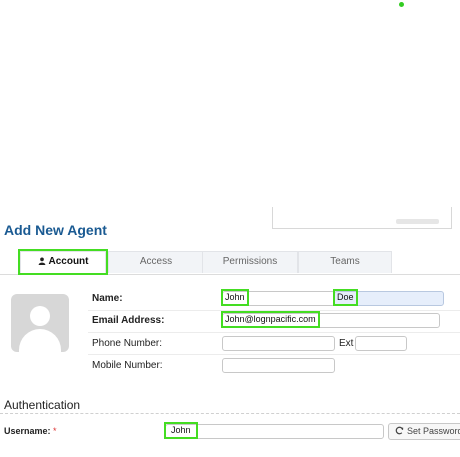 The width and height of the screenshot is (460, 457). I want to click on ext-field, so click(381, 343).